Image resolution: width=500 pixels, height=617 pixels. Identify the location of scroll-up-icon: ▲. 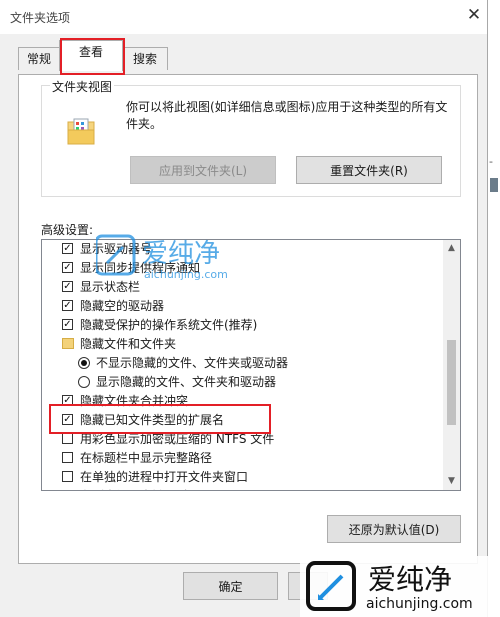
(451, 248).